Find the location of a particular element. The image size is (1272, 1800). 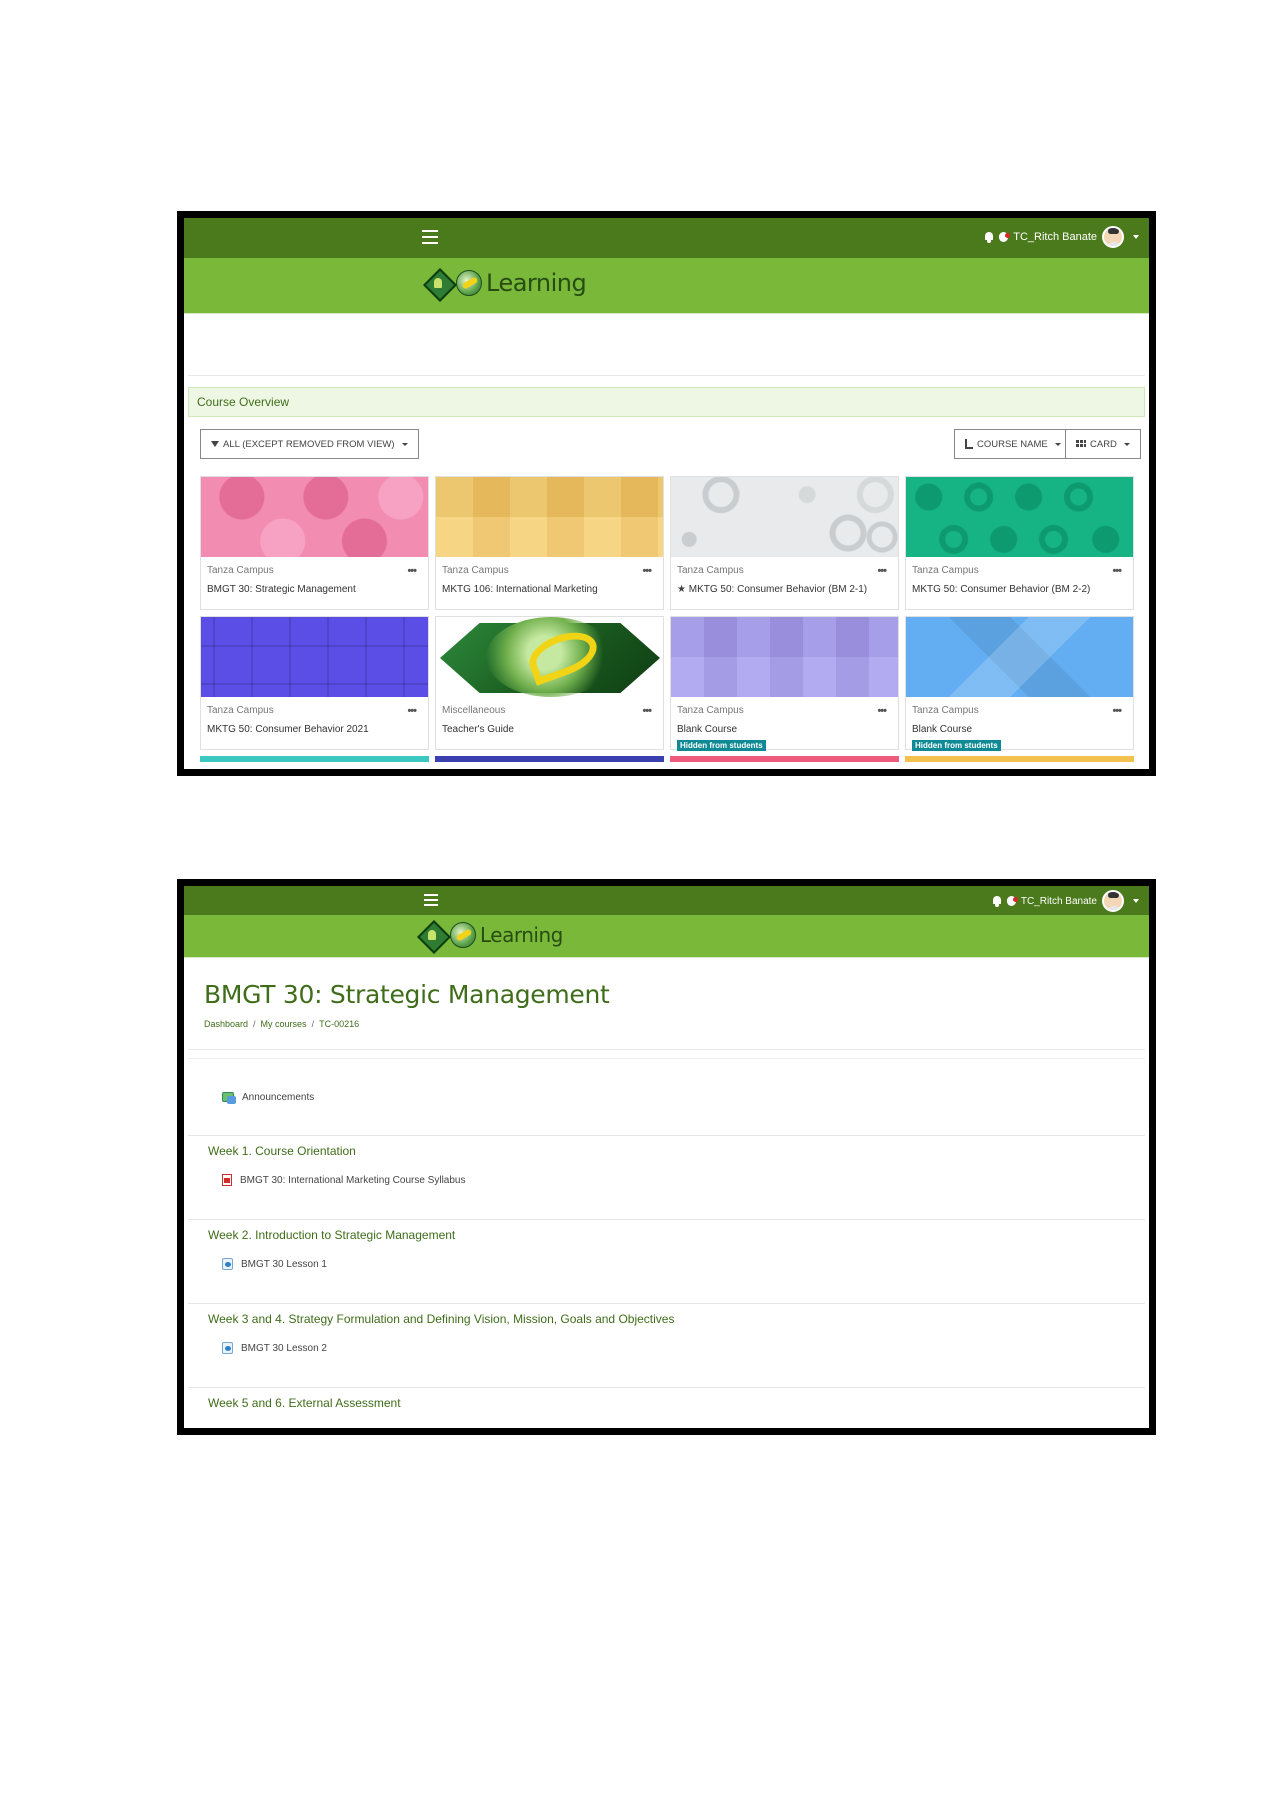

section-title: Week 1. Course Orientation is located at coordinates (676, 1151).